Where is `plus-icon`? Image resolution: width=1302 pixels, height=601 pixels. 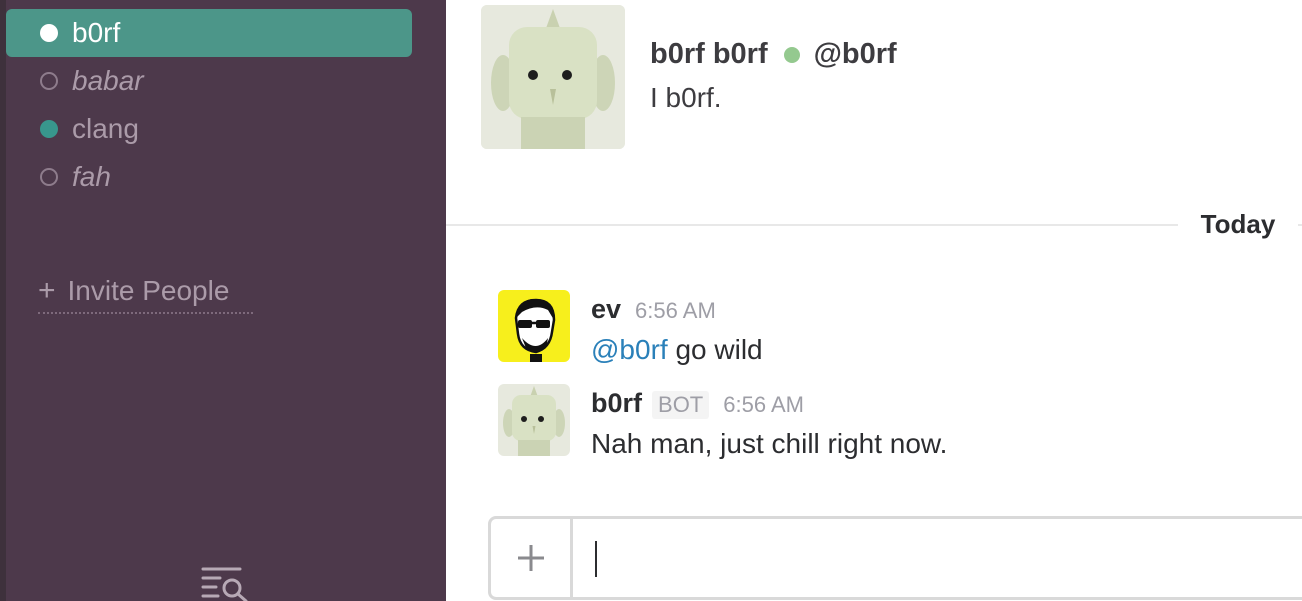
plus-icon is located at coordinates (530, 558).